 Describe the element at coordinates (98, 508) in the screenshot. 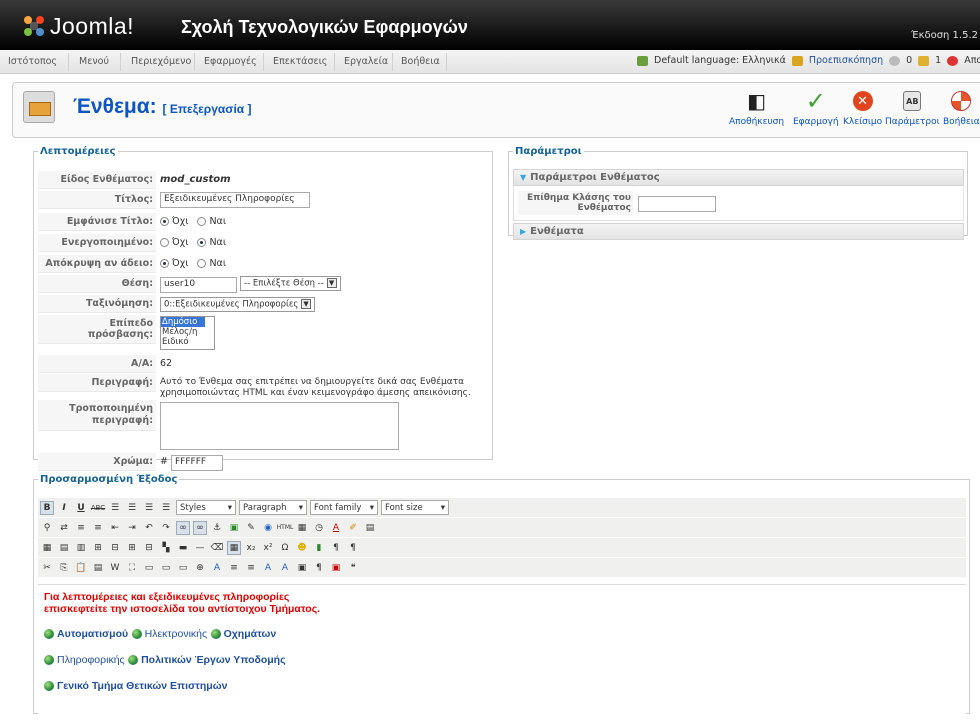

I see `strikethrough-button: ABC` at that location.